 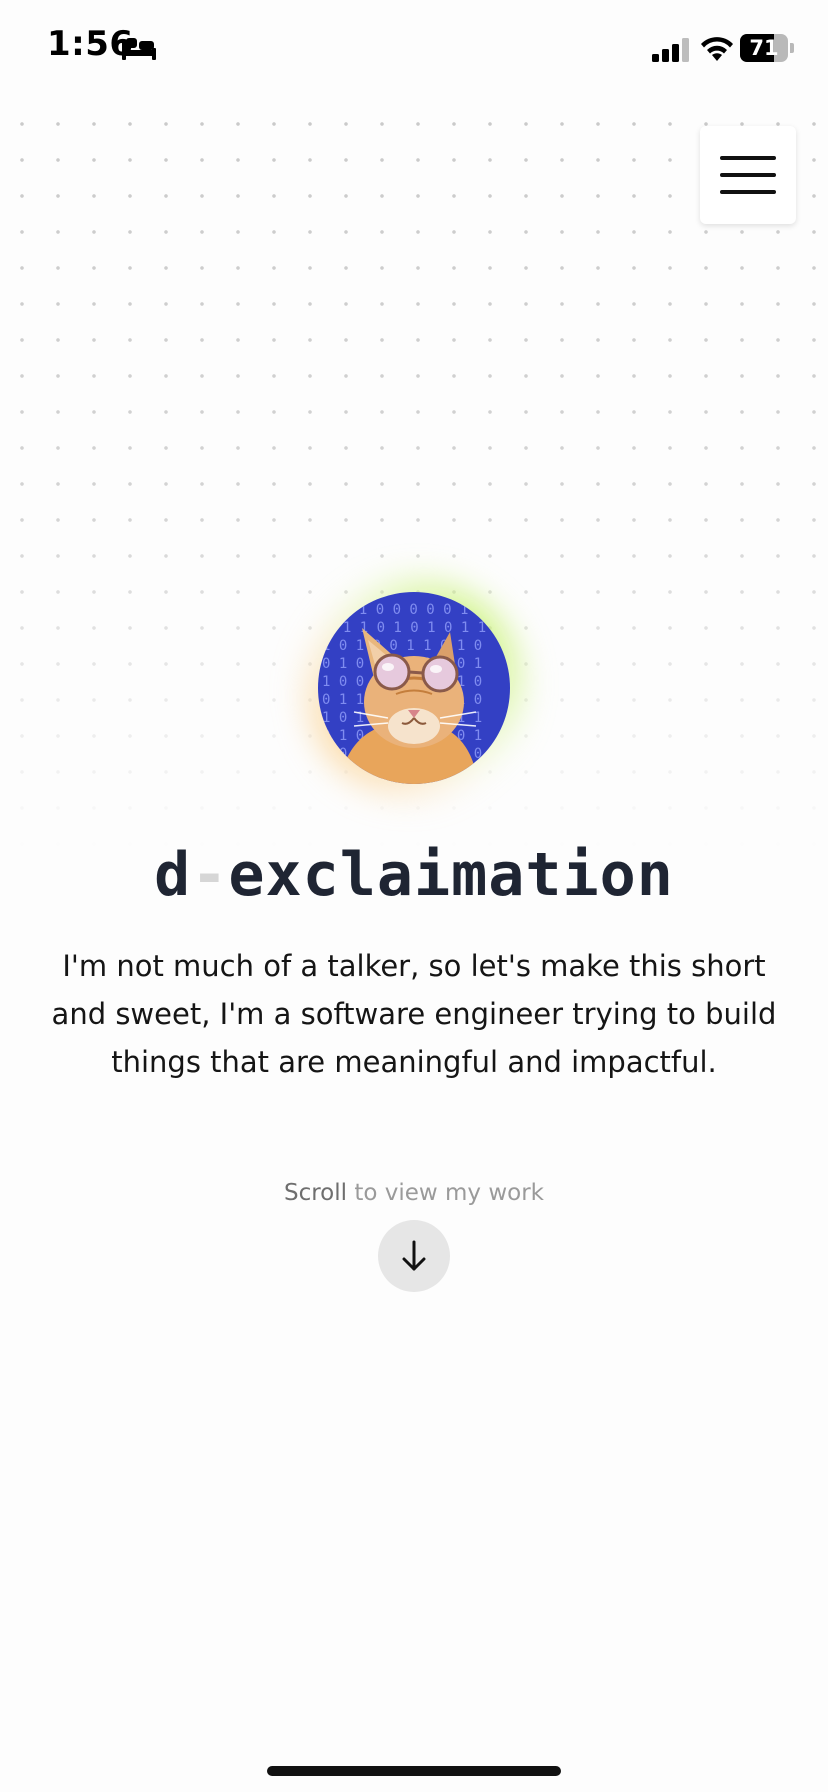 I want to click on arrow-down-icon, so click(x=414, y=1255).